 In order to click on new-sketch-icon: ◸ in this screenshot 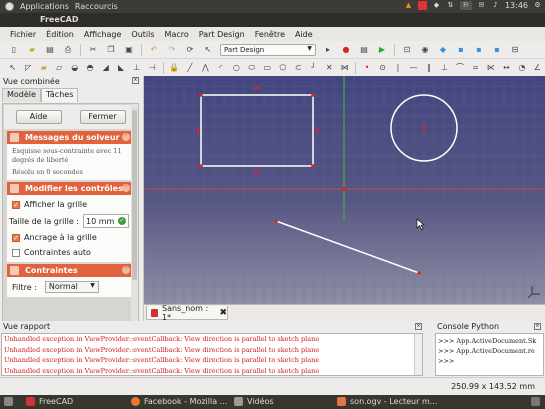, I will do `click(27, 68)`.